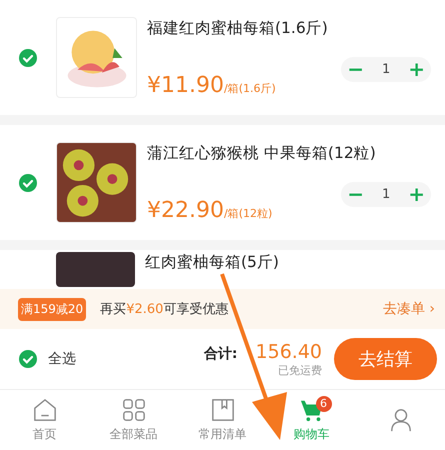 This screenshot has width=445, height=450. Describe the element at coordinates (289, 351) in the screenshot. I see `total-amount: 156.40` at that location.